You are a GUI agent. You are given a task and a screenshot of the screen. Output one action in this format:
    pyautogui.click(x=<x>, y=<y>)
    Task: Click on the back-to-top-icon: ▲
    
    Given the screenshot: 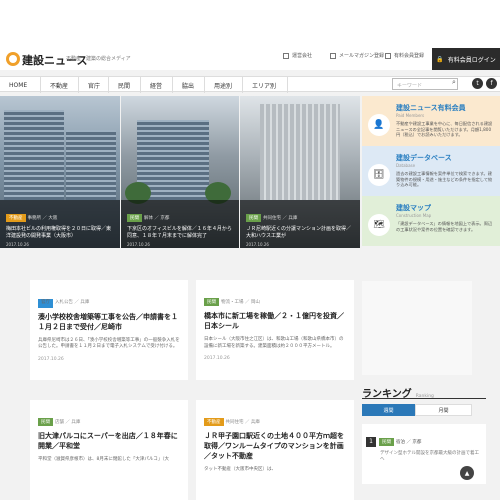 What is the action you would take?
    pyautogui.click(x=467, y=473)
    